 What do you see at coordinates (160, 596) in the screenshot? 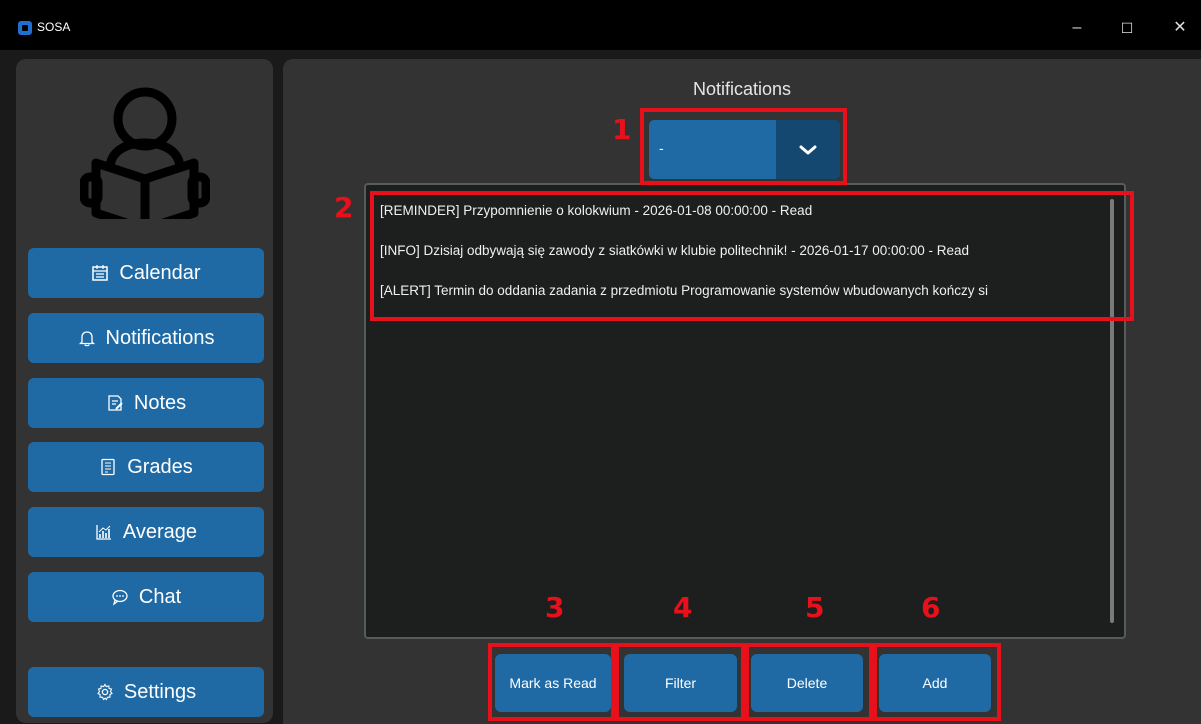
I see `sidebar-item-label: Chat` at bounding box center [160, 596].